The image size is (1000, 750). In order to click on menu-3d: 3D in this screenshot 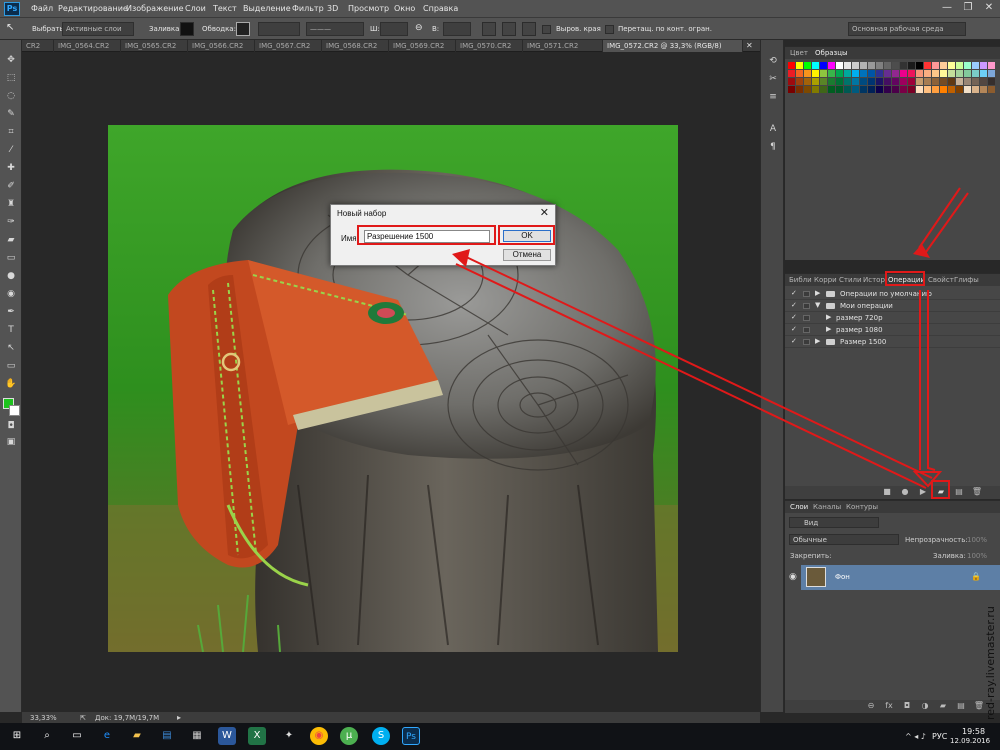, I will do `click(332, 8)`.